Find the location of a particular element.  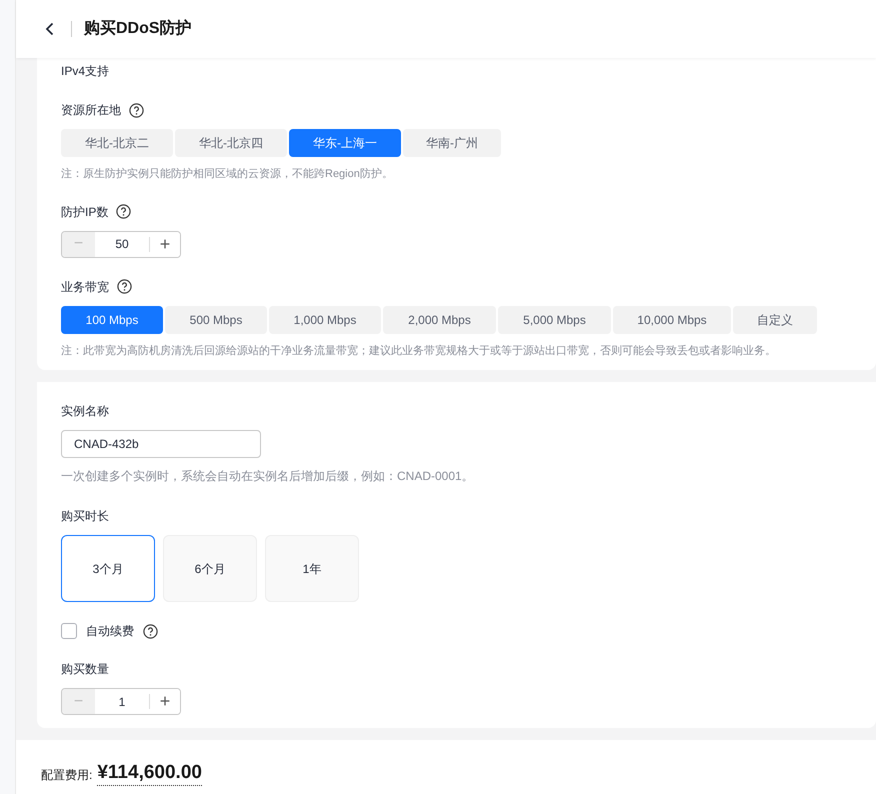

page-title: 购买DDoS防护 is located at coordinates (138, 28).